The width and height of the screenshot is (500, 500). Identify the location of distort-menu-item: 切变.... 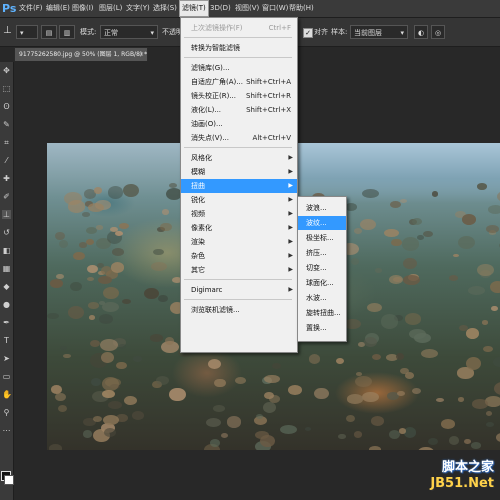
(322, 268).